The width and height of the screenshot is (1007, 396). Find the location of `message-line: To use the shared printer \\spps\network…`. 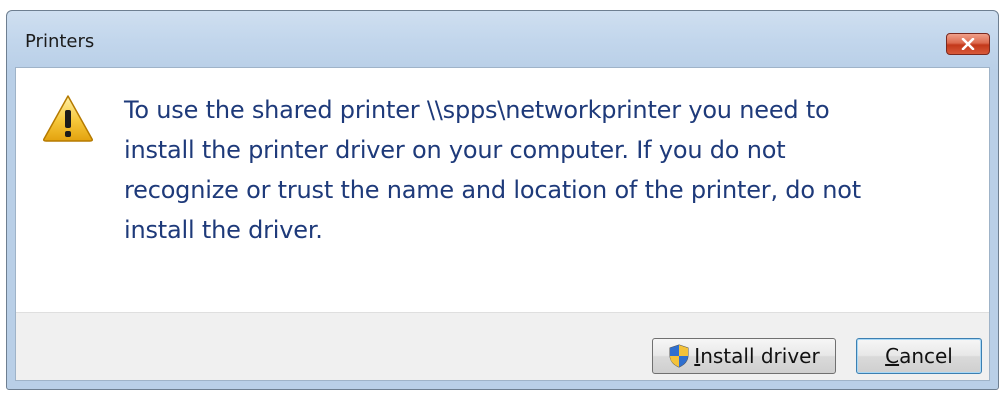

message-line: To use the shared printer \\spps\network… is located at coordinates (477, 110).